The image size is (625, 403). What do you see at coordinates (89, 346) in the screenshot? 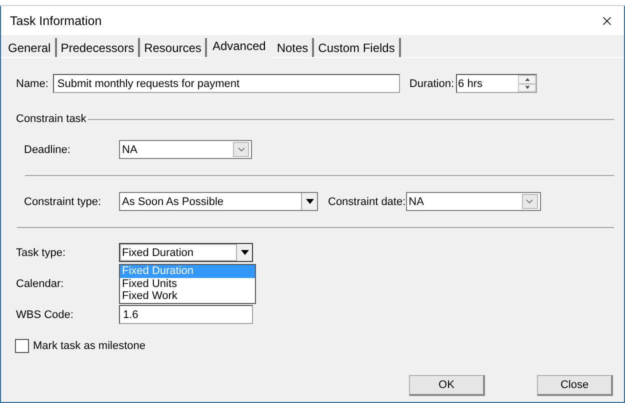
I see `checkbox-label: Mark task as milestone` at bounding box center [89, 346].